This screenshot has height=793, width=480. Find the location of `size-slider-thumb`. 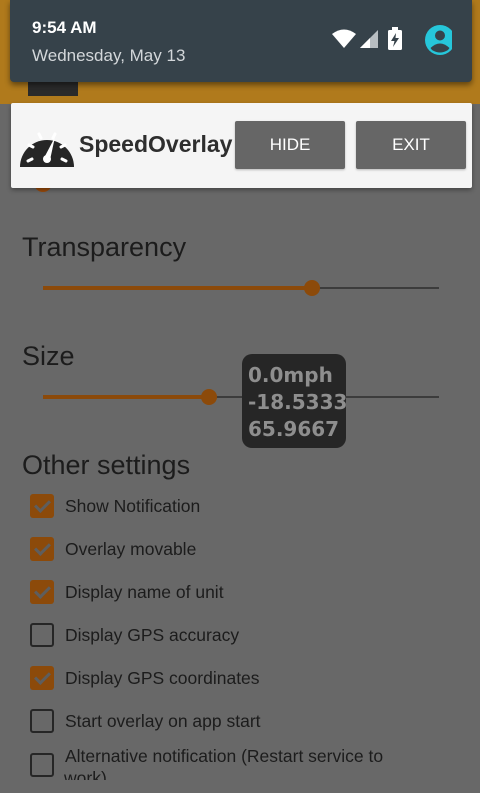

size-slider-thumb is located at coordinates (209, 397).